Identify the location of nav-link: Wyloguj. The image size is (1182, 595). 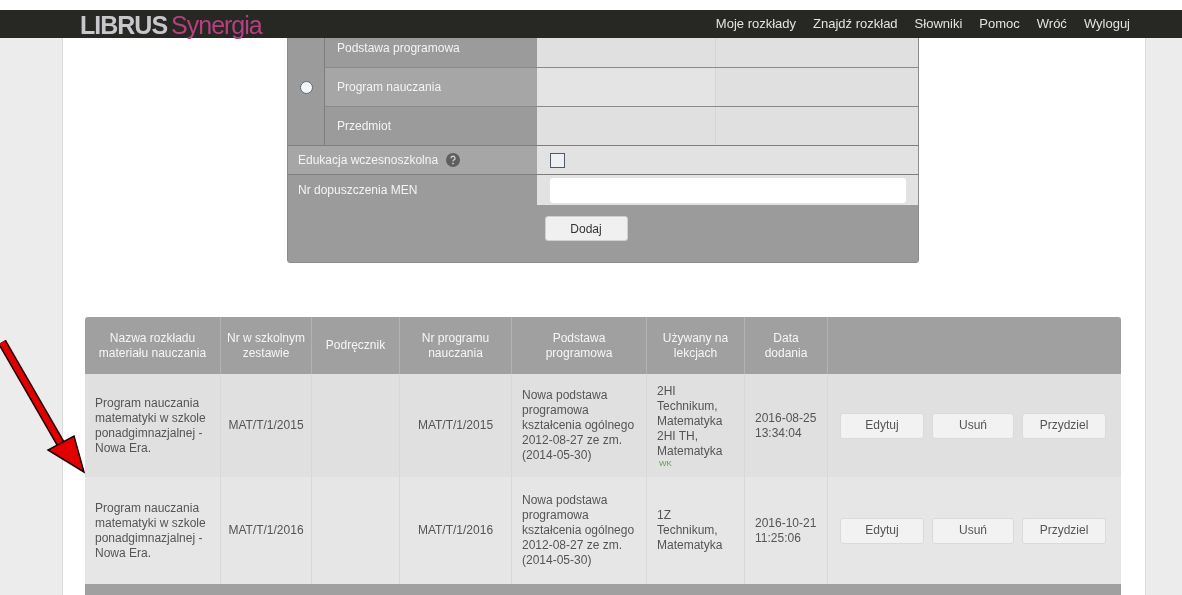
(1106, 24).